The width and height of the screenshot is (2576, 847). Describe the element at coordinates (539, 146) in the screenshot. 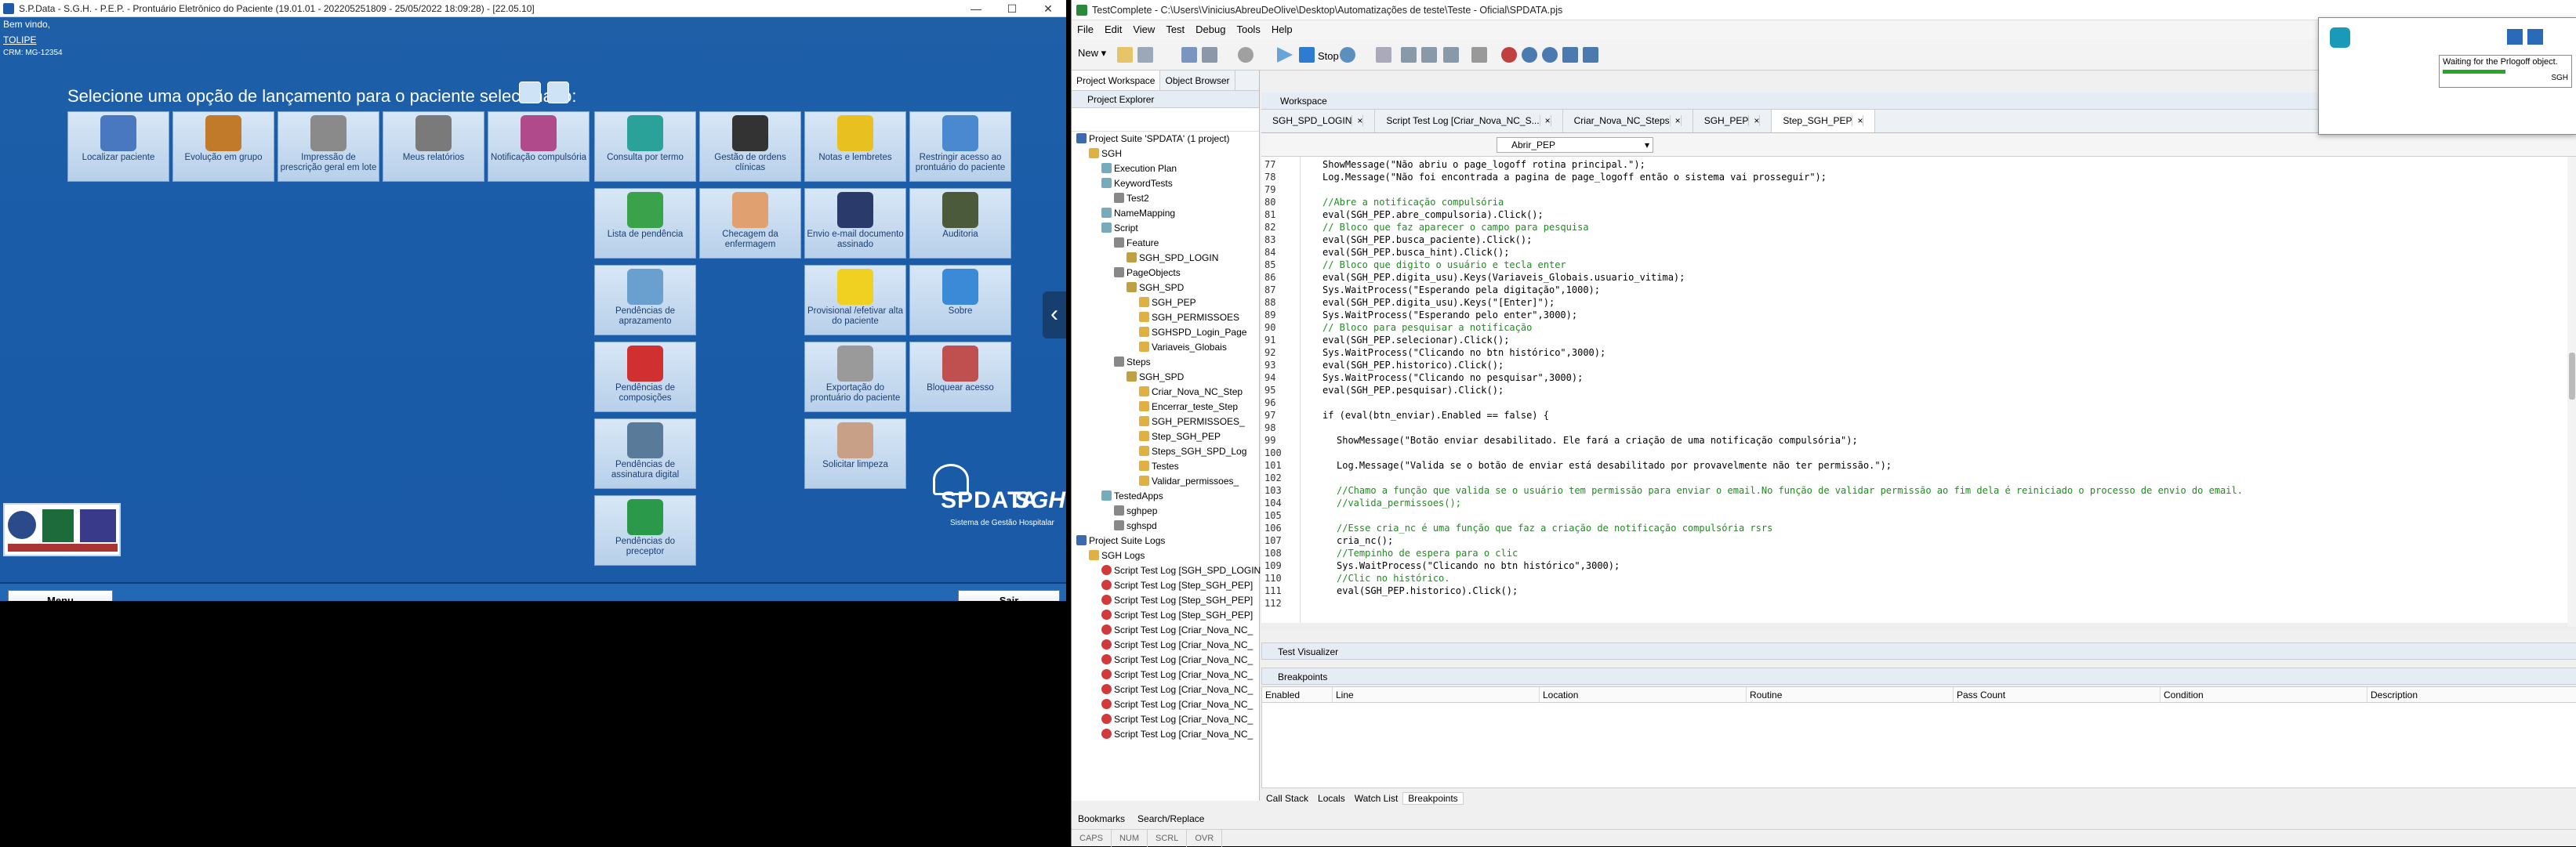

I see `tile-5: Notificação compulsória` at that location.